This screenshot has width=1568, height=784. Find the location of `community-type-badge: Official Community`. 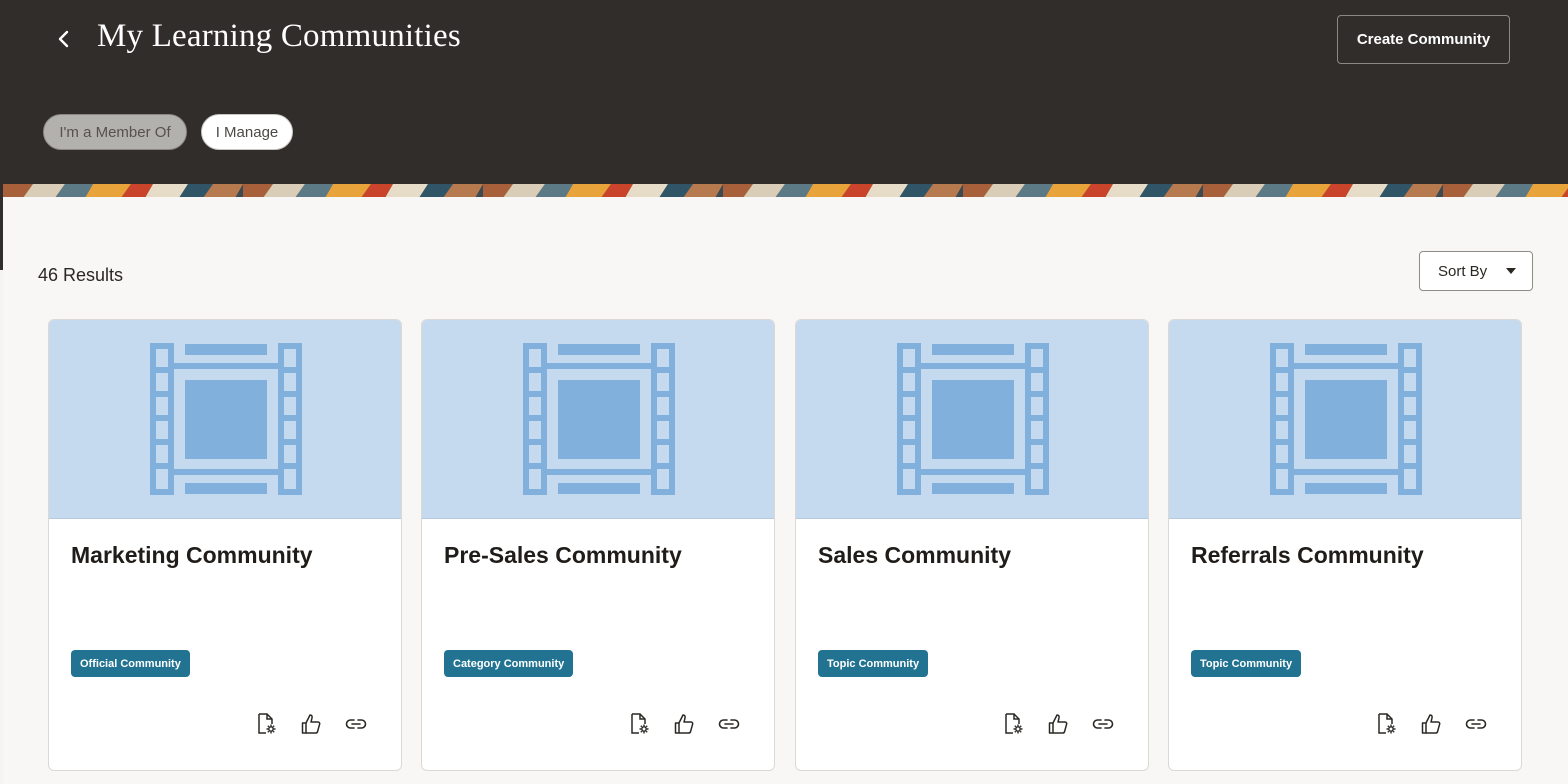

community-type-badge: Official Community is located at coordinates (130, 663).